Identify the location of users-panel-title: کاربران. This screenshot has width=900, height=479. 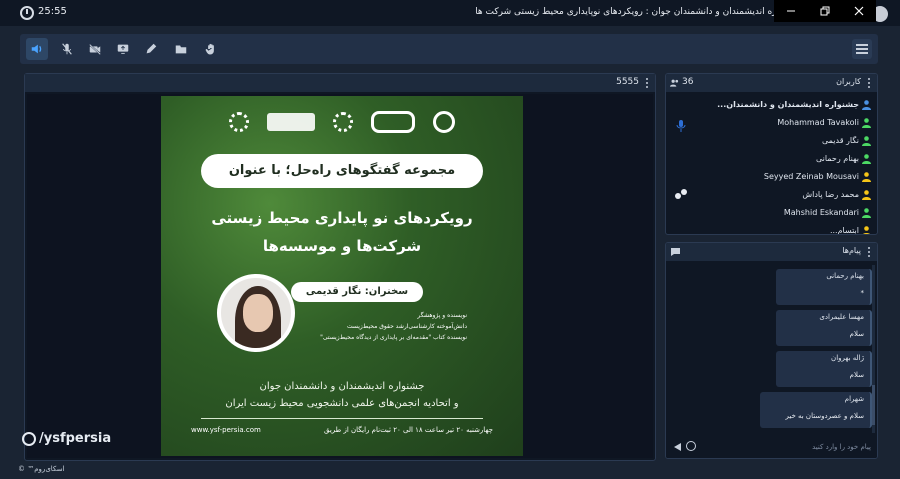
(848, 81).